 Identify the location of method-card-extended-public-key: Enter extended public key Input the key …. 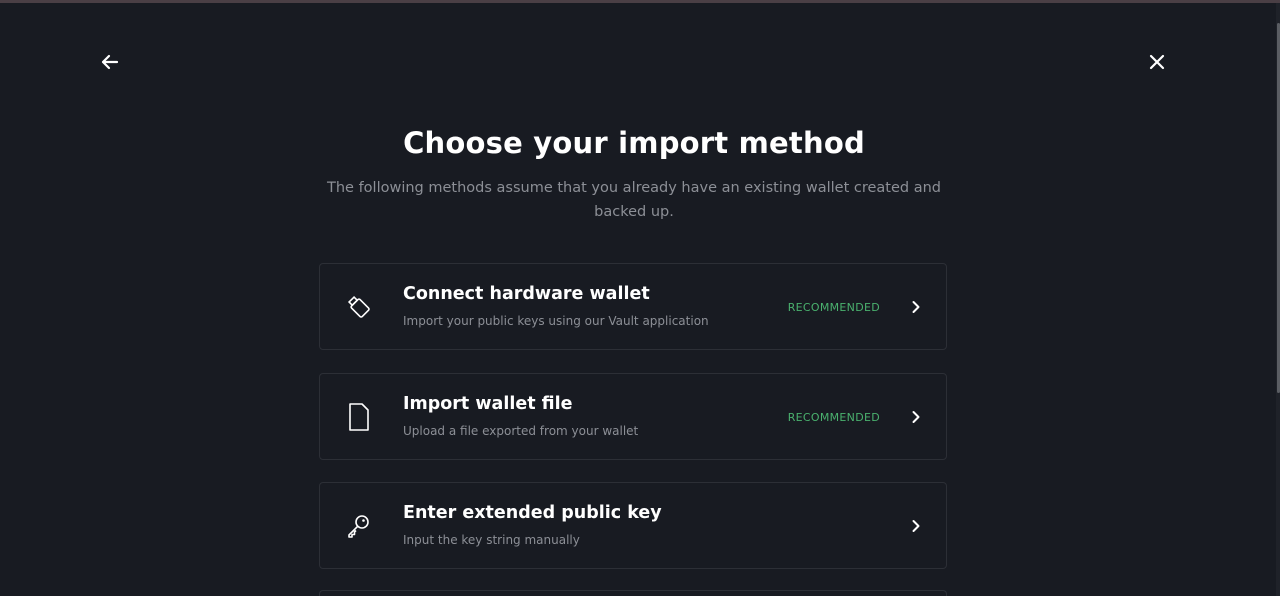
(633, 525).